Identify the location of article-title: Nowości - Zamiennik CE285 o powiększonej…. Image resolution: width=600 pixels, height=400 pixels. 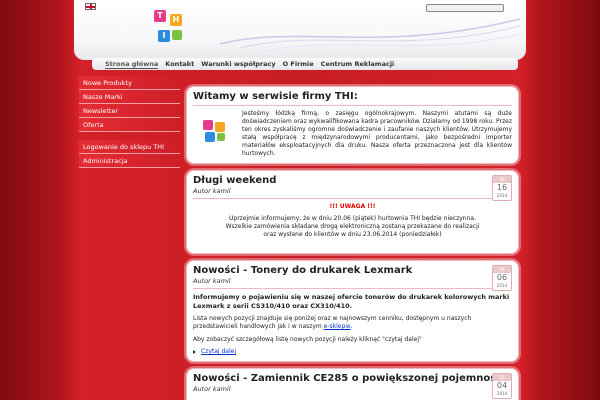
(352, 378).